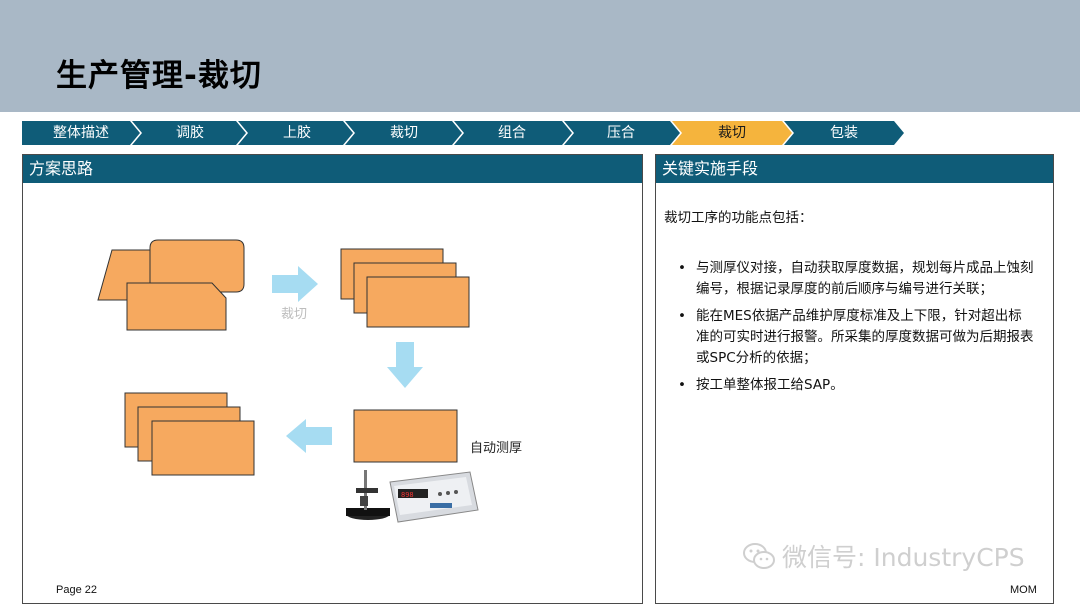 The image size is (1080, 607). What do you see at coordinates (176, 306) in the screenshot?
I see `raw-sheet-clipped` at bounding box center [176, 306].